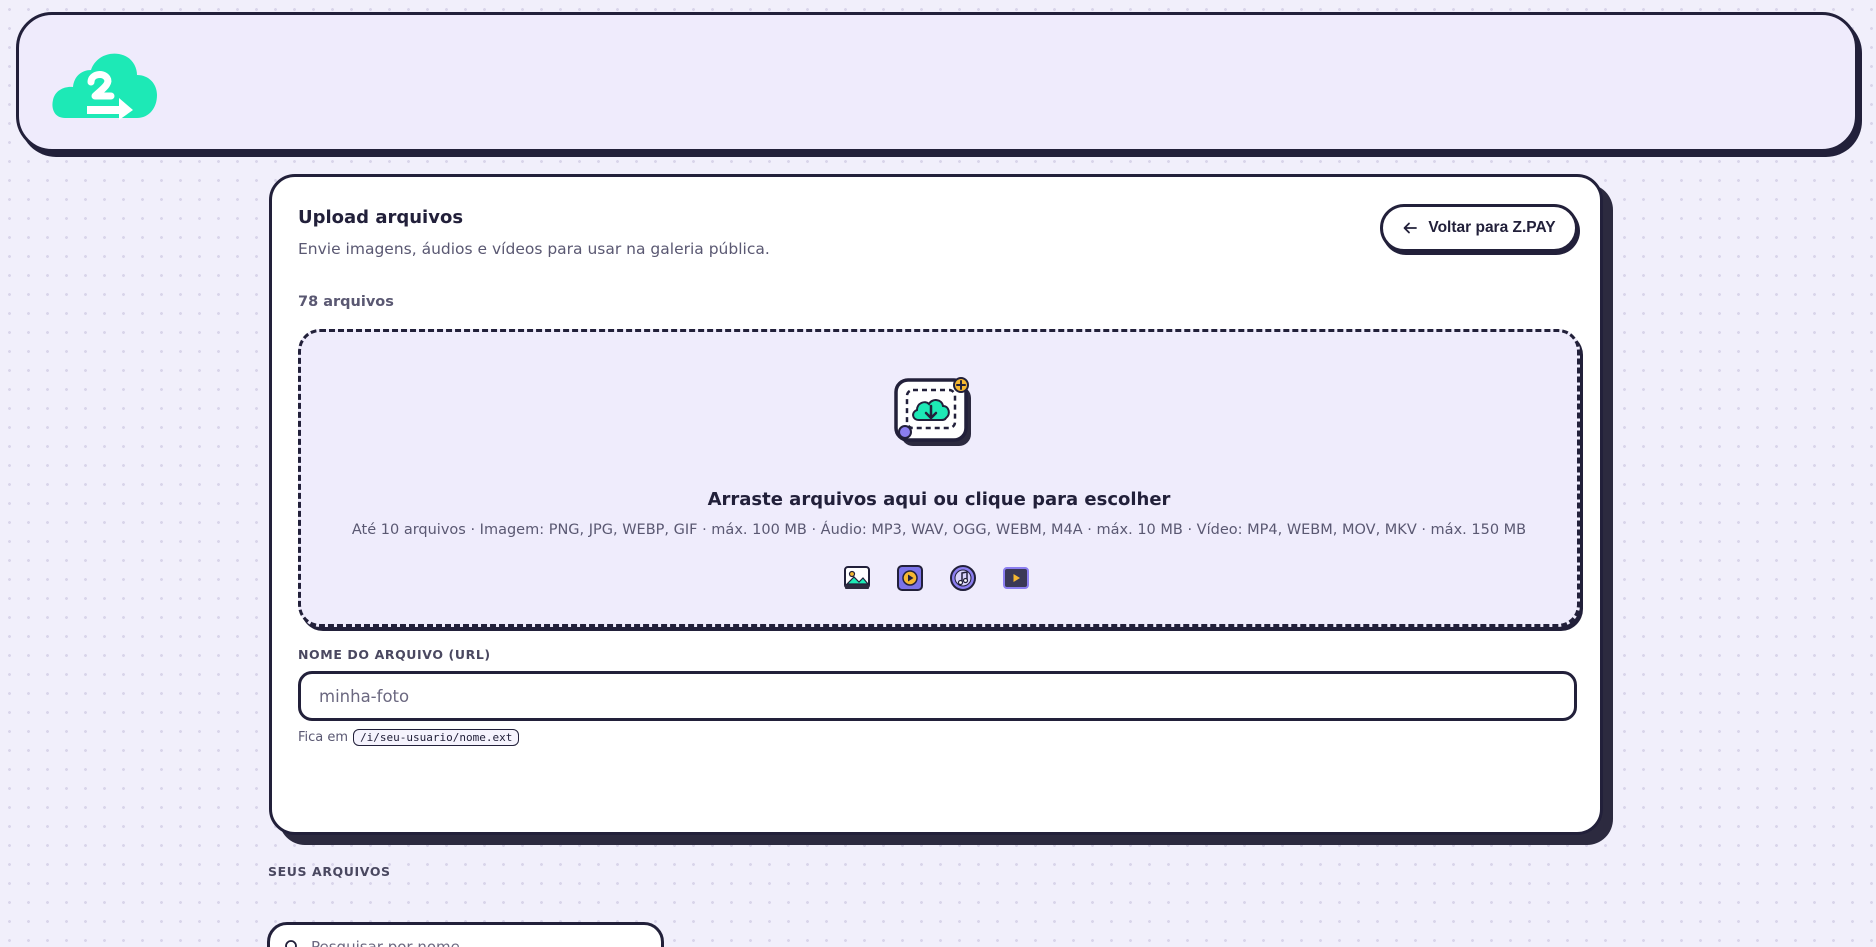 This screenshot has width=1876, height=947. I want to click on files-section-label: SEUS ARQUIVOS, so click(329, 871).